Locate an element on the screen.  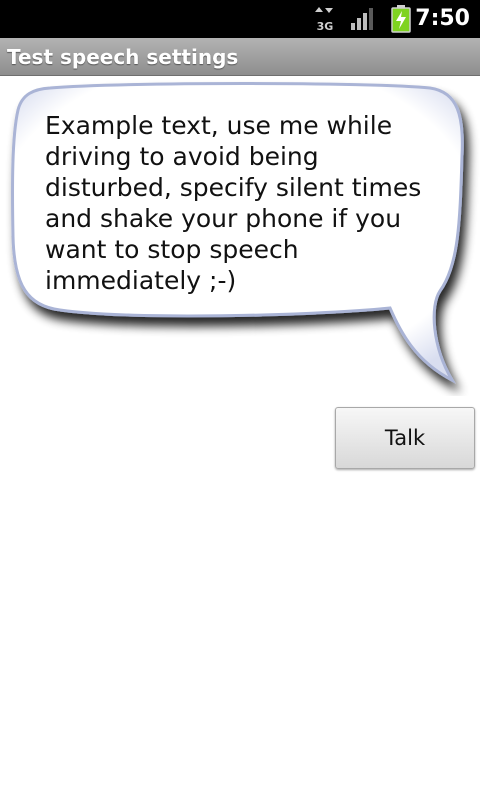
signal-strength-icon is located at coordinates (362, 19).